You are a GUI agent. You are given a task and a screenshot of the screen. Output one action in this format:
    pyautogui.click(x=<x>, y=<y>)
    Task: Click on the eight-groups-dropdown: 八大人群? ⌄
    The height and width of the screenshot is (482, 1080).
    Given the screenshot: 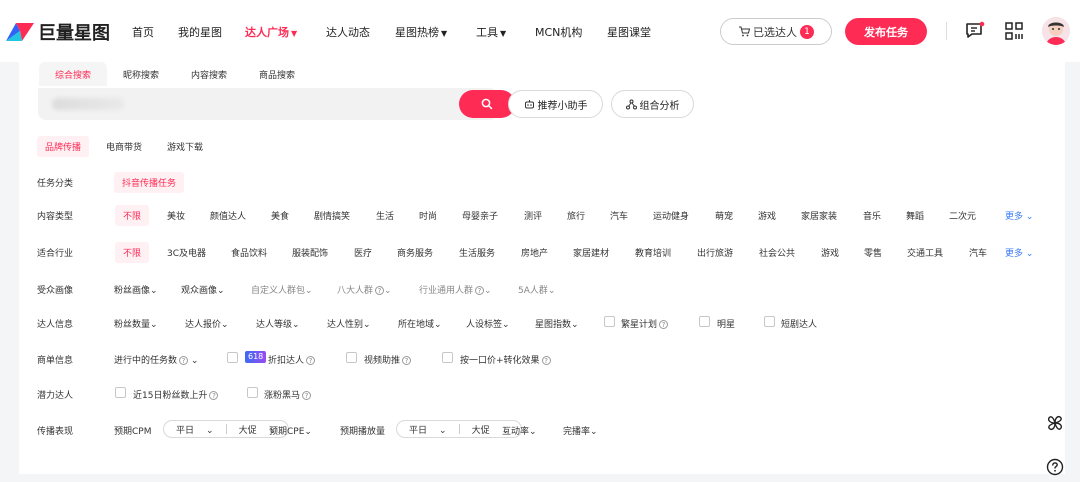 What is the action you would take?
    pyautogui.click(x=364, y=289)
    